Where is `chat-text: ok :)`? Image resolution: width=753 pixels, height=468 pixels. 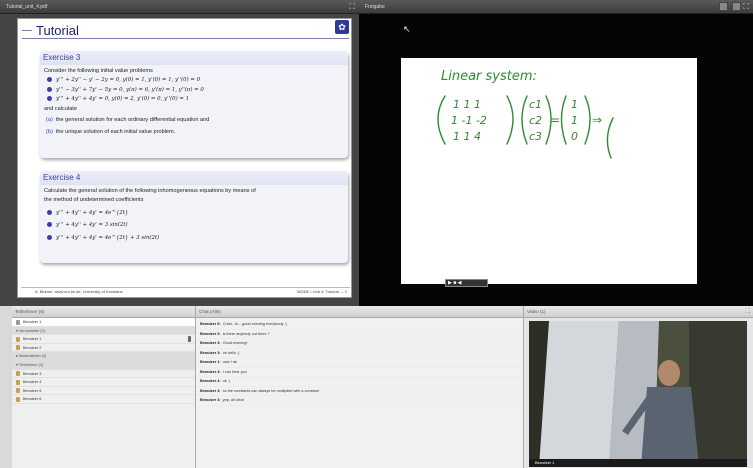 chat-text: ok :) is located at coordinates (226, 381).